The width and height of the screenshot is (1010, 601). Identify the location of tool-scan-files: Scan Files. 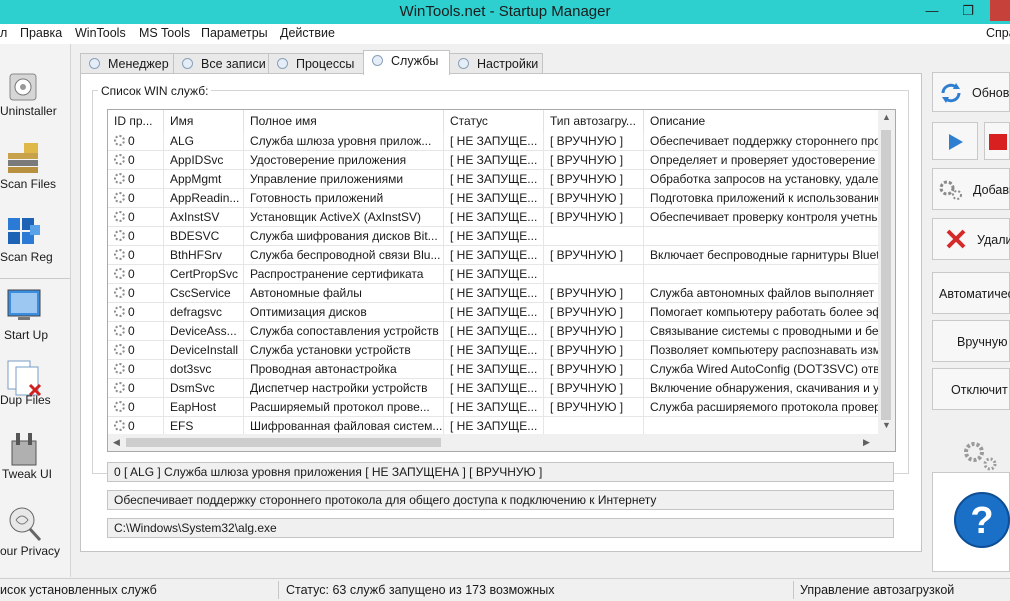
(35, 170).